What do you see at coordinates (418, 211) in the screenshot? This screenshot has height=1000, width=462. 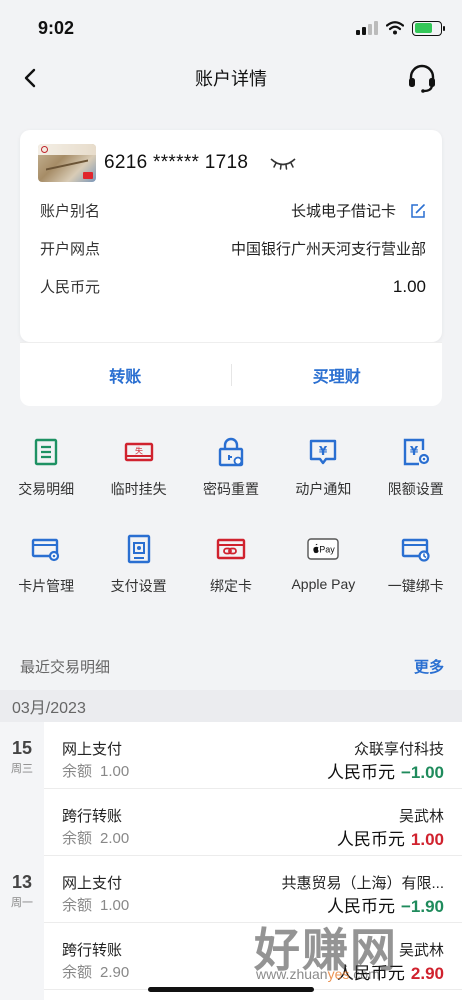 I see `edit-icon` at bounding box center [418, 211].